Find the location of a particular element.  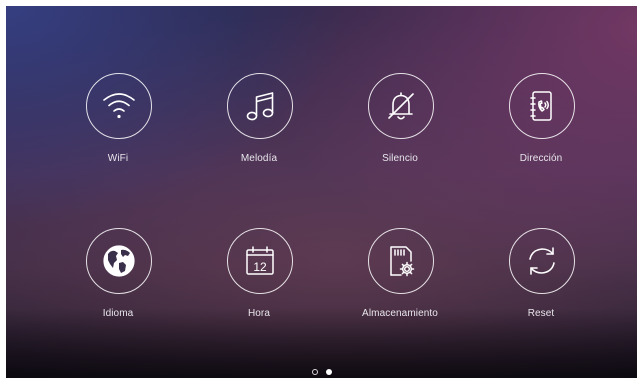

storage-tile: Almacenamiento is located at coordinates (400, 283).